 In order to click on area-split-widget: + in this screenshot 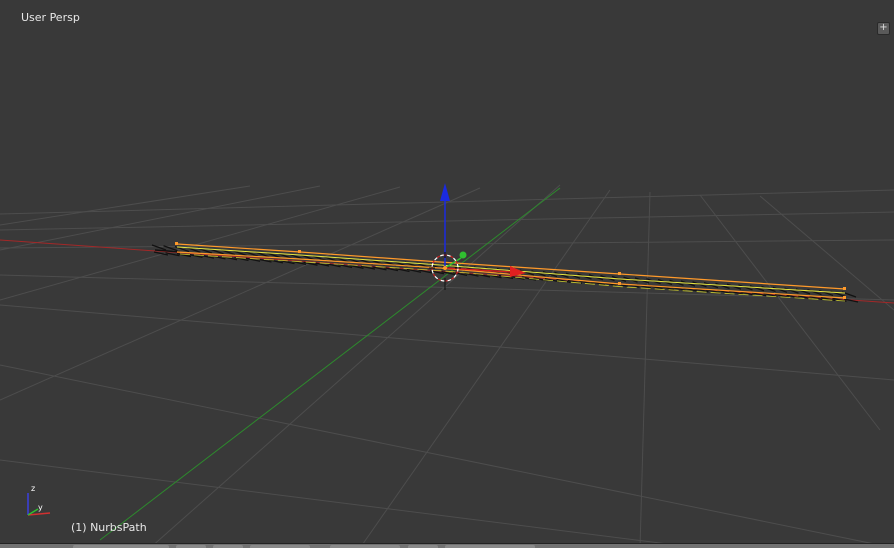, I will do `click(883, 28)`.